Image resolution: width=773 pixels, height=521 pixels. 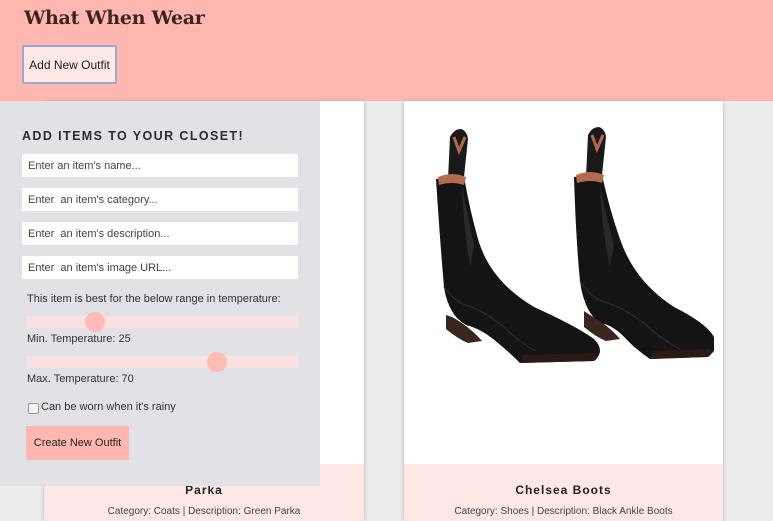 I want to click on max-temperature-slider, so click(x=162, y=362).